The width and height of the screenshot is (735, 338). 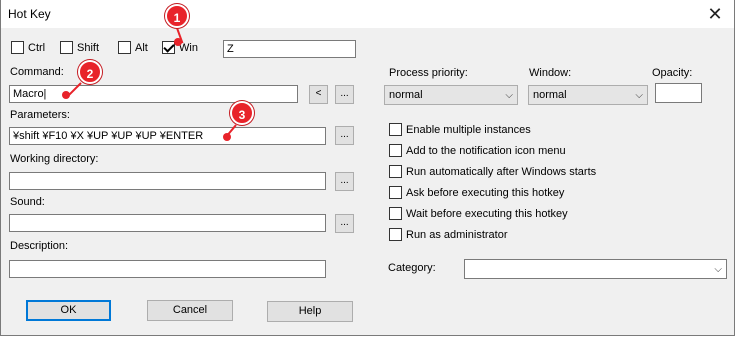 I want to click on opacity-field, so click(x=678, y=93).